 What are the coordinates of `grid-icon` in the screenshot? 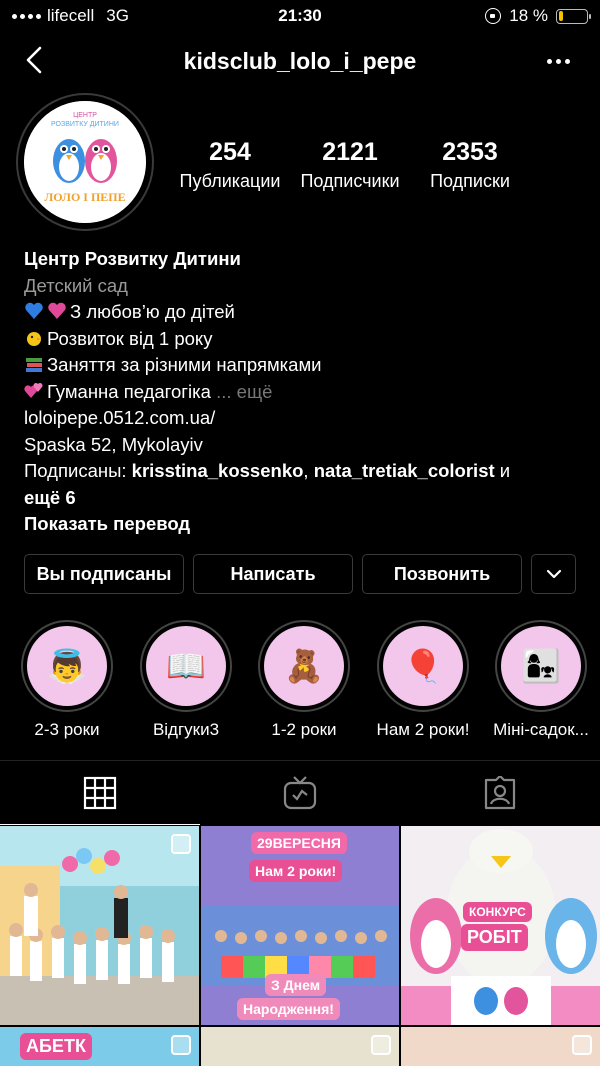 It's located at (100, 793).